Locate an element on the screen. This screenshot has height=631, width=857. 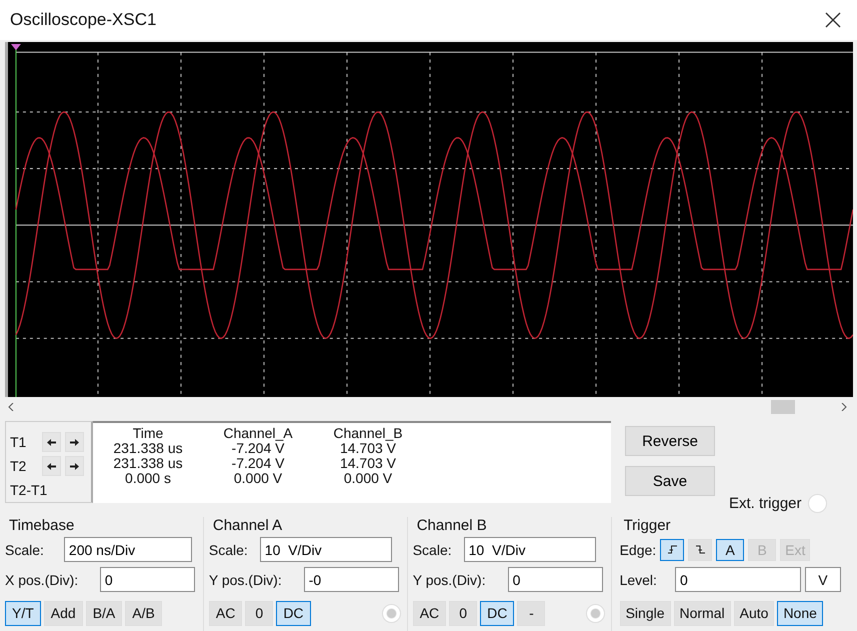
mode-button: Y/T is located at coordinates (23, 613).